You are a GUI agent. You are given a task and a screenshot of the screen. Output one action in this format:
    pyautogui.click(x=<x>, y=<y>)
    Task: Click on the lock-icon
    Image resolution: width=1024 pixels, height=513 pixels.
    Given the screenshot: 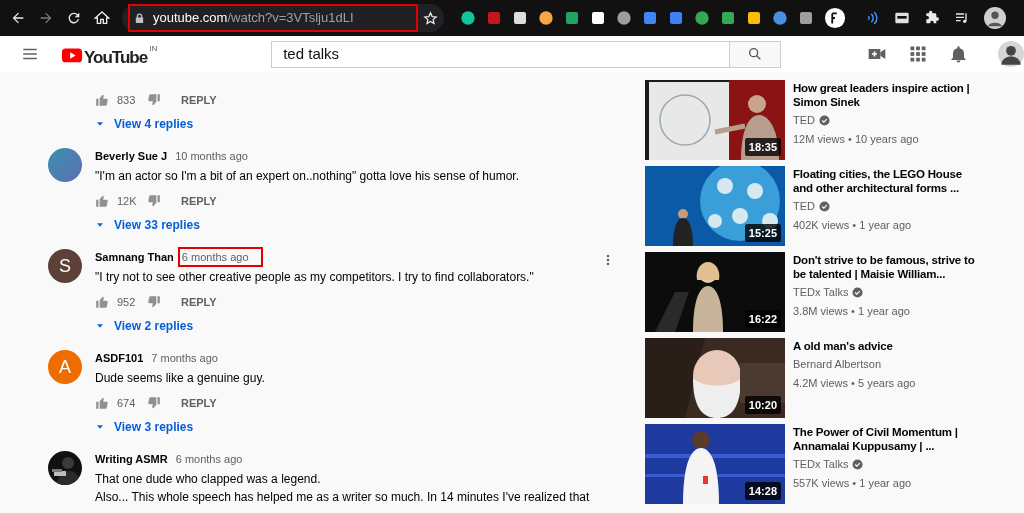 What is the action you would take?
    pyautogui.click(x=139, y=18)
    